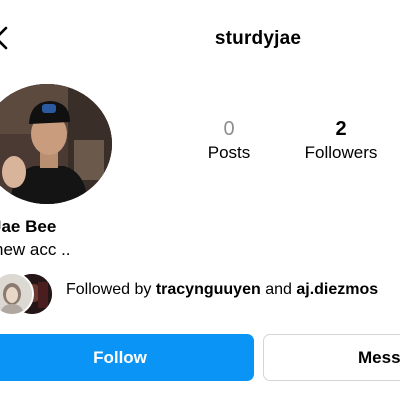 This screenshot has width=400, height=400. Describe the element at coordinates (28, 226) in the screenshot. I see `display-name: Jae Bee` at that location.